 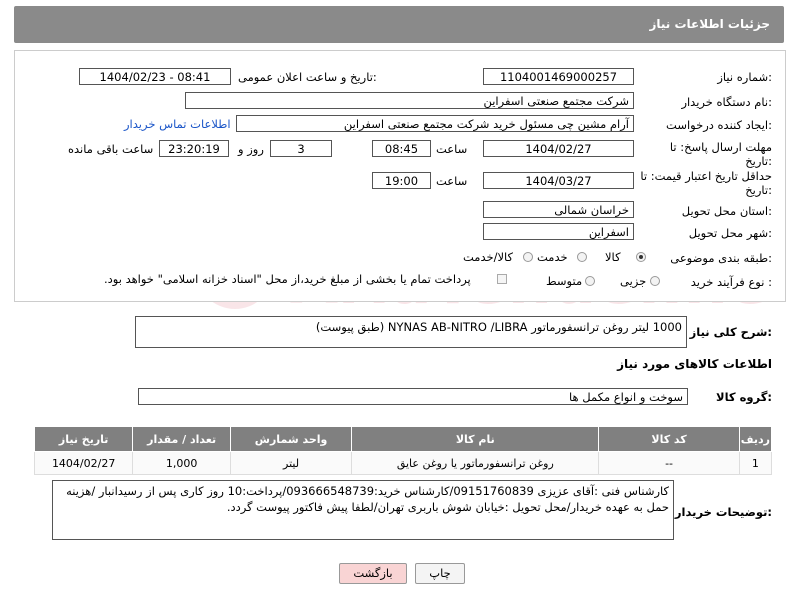 I want to click on col-need-date: تاریخ نیاز, so click(x=83, y=439).